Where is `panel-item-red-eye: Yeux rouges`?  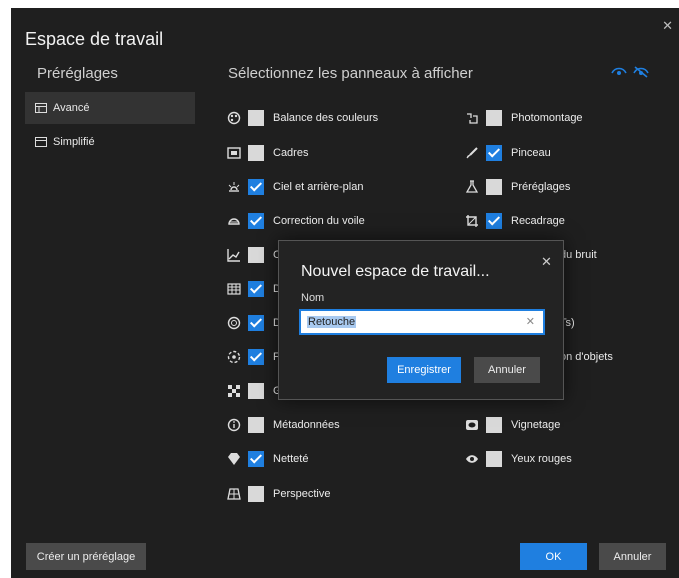
panel-item-red-eye: Yeux rouges is located at coordinates (518, 459).